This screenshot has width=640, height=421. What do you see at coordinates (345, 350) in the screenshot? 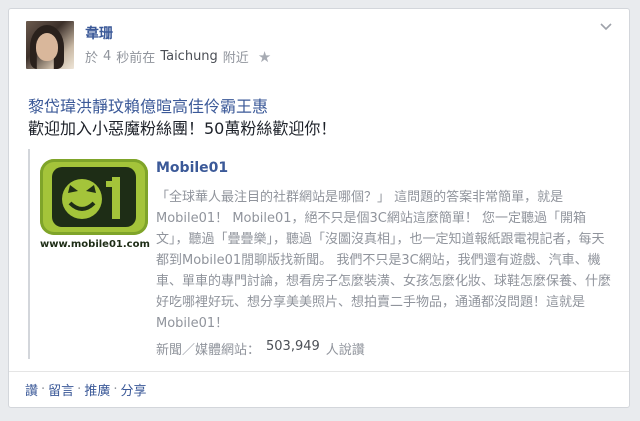
I see `like-count-suffix: 人說讚` at bounding box center [345, 350].